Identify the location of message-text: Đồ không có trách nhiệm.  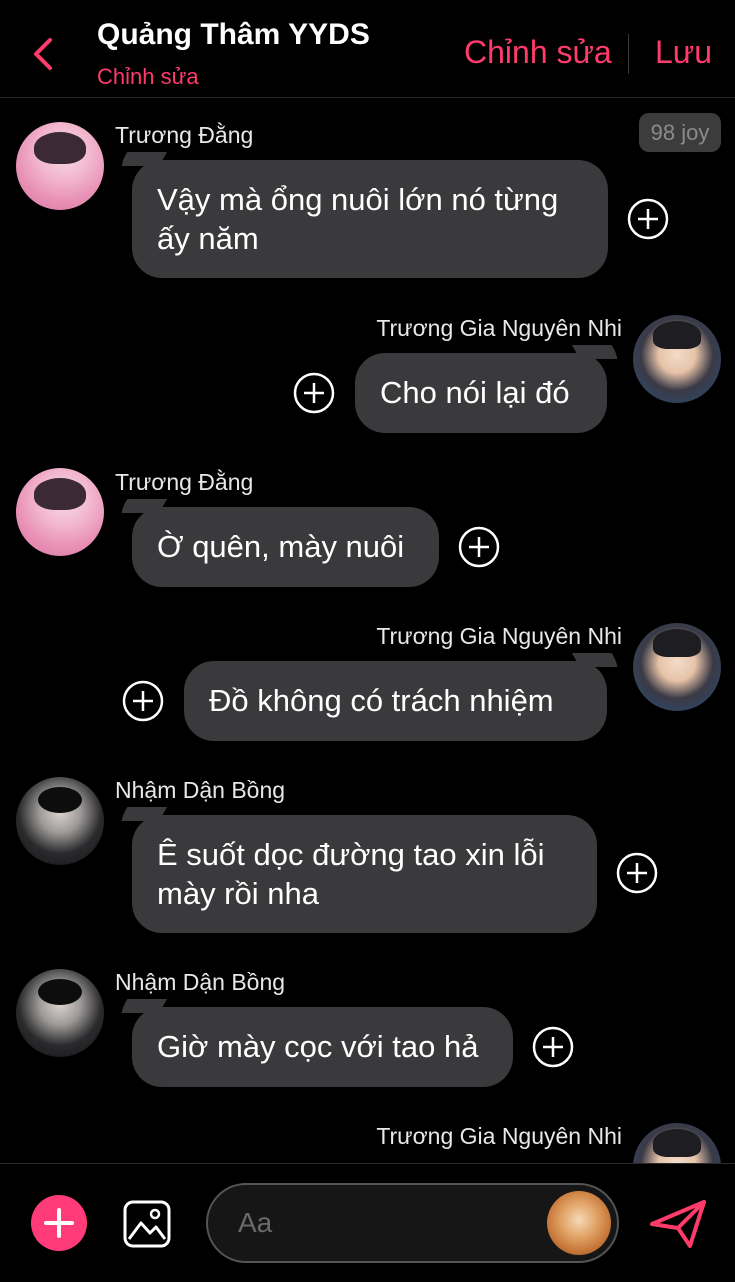
(381, 700).